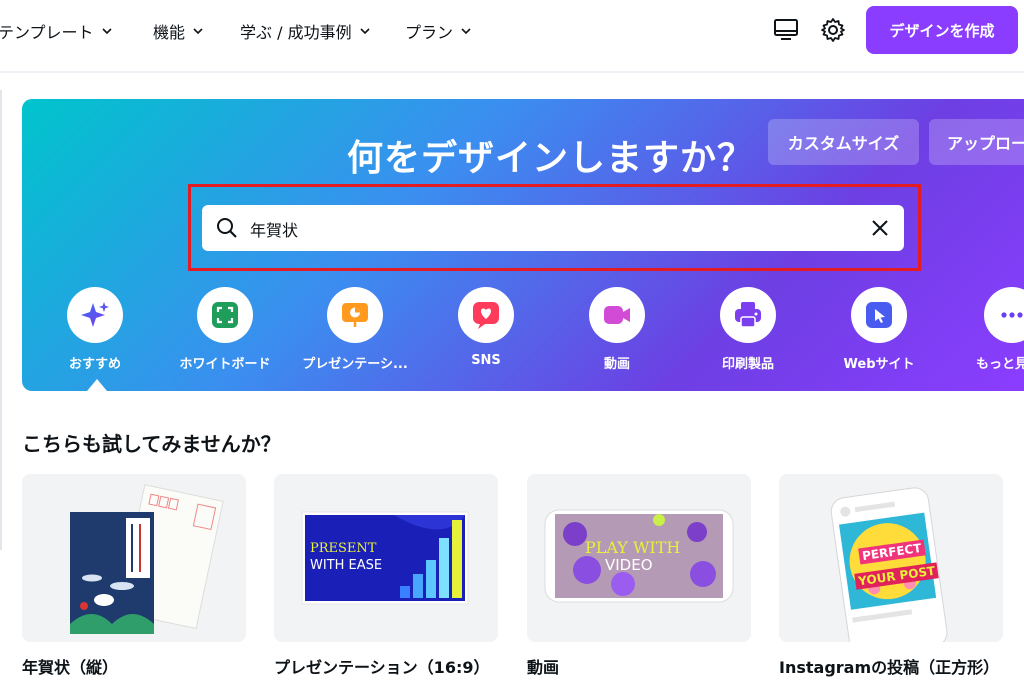 The image size is (1024, 682). I want to click on presentation-thumbnail, so click(385, 558).